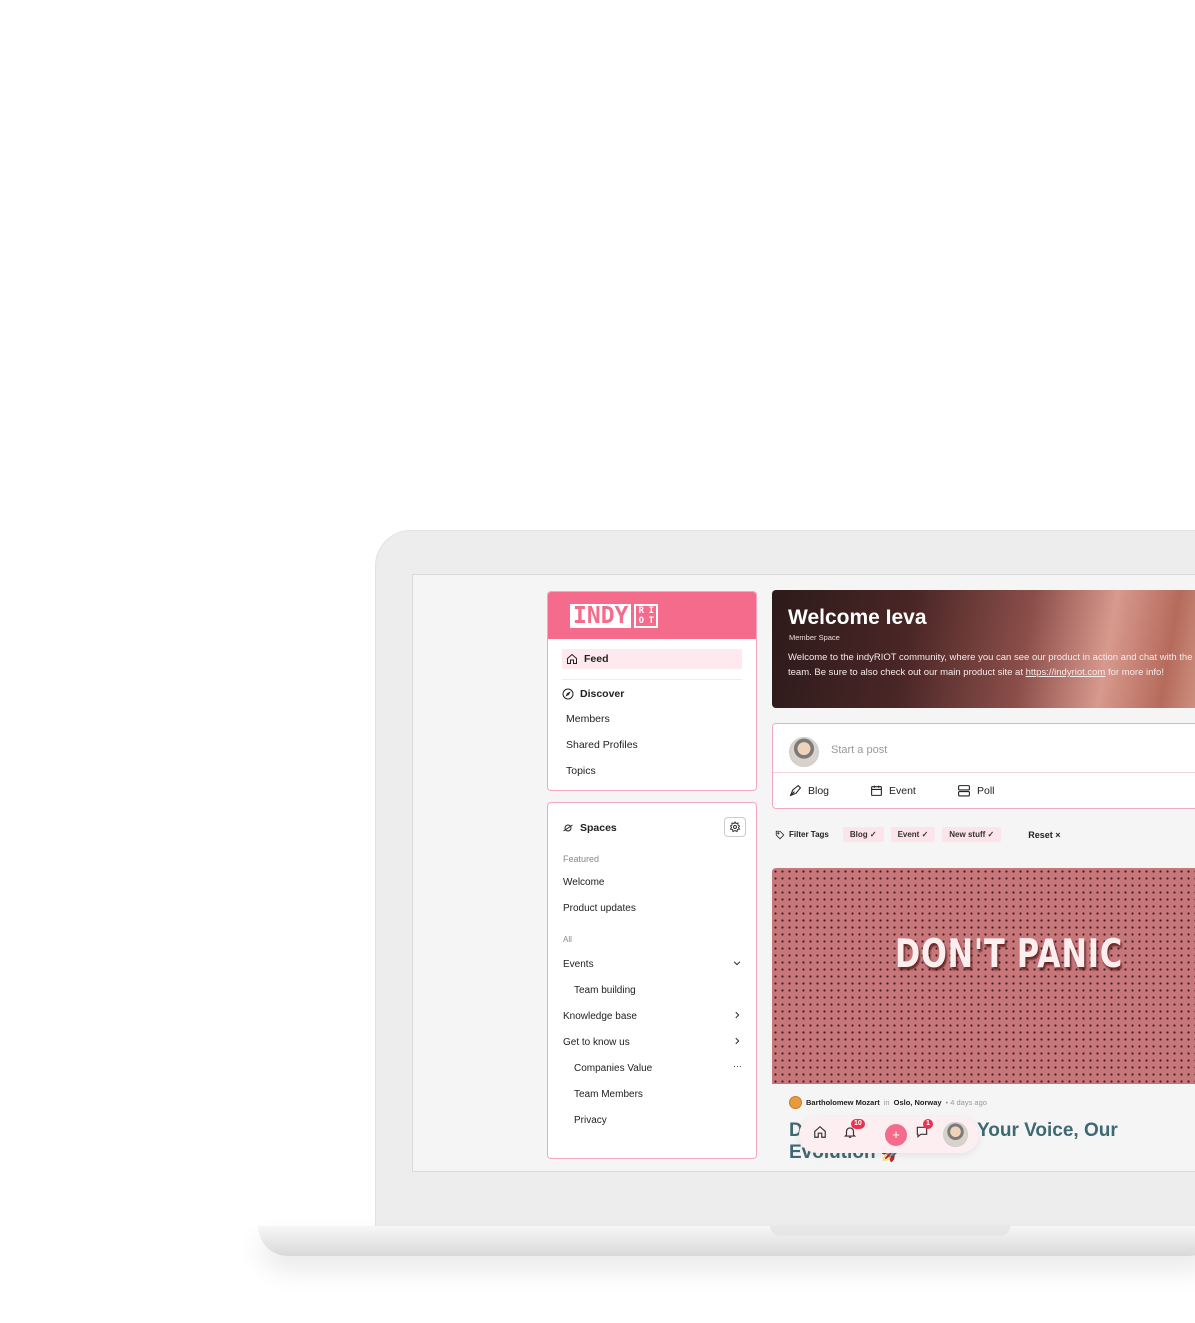  Describe the element at coordinates (601, 615) in the screenshot. I see `logo-text: INDY` at that location.